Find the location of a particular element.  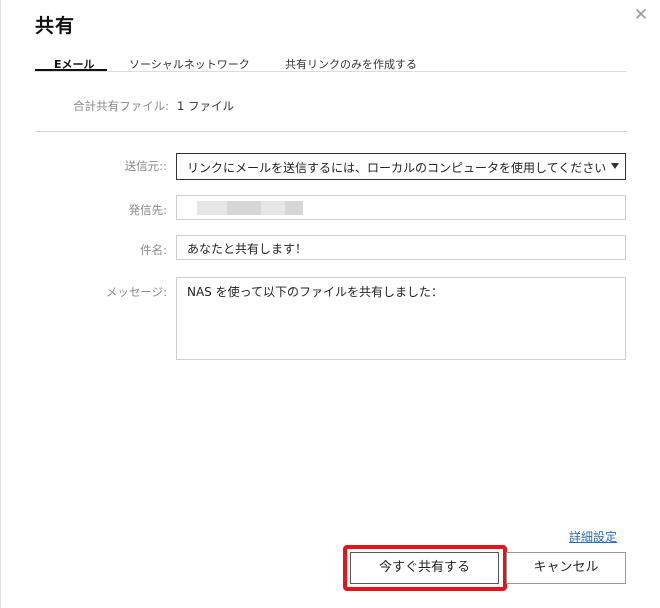

message-textarea: NAS を使って以下のファイルを共有しました： is located at coordinates (401, 318).